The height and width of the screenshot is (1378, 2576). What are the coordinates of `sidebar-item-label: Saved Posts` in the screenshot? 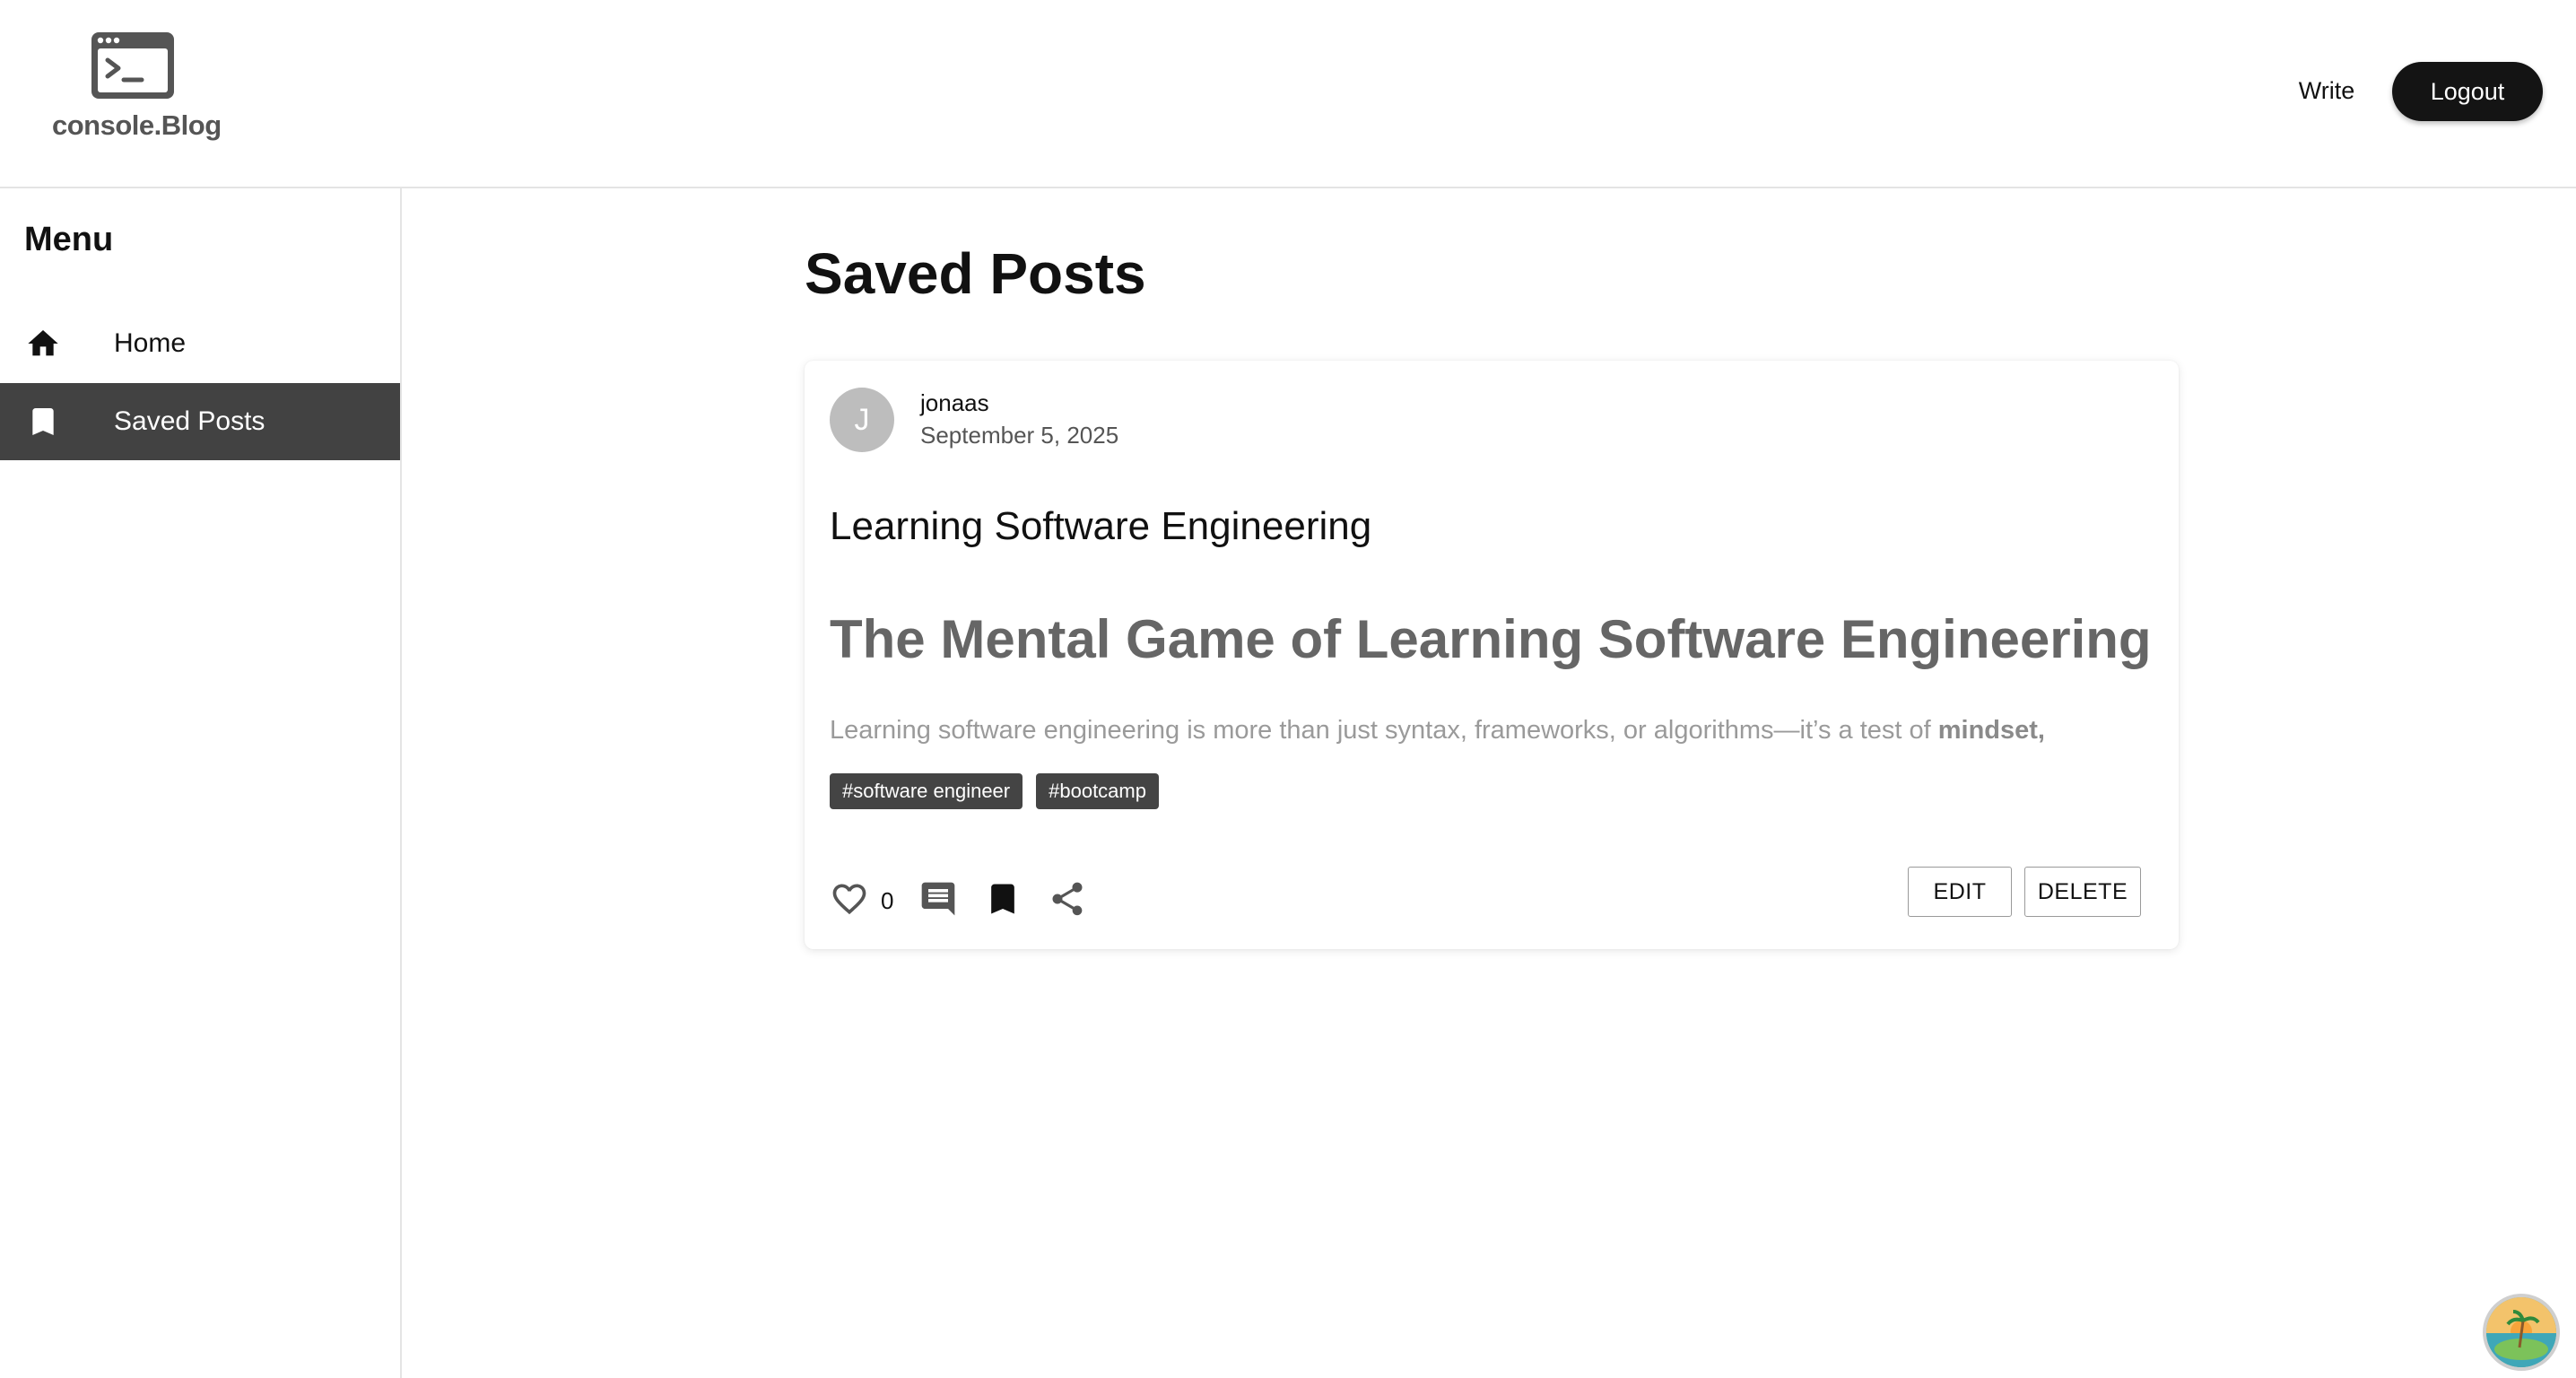 It's located at (189, 421).